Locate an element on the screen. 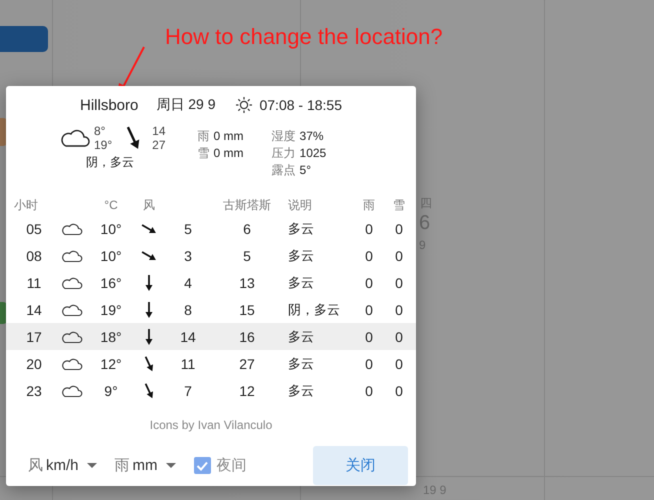 Image resolution: width=654 pixels, height=500 pixels. date-text: 周日 29 9 is located at coordinates (186, 105).